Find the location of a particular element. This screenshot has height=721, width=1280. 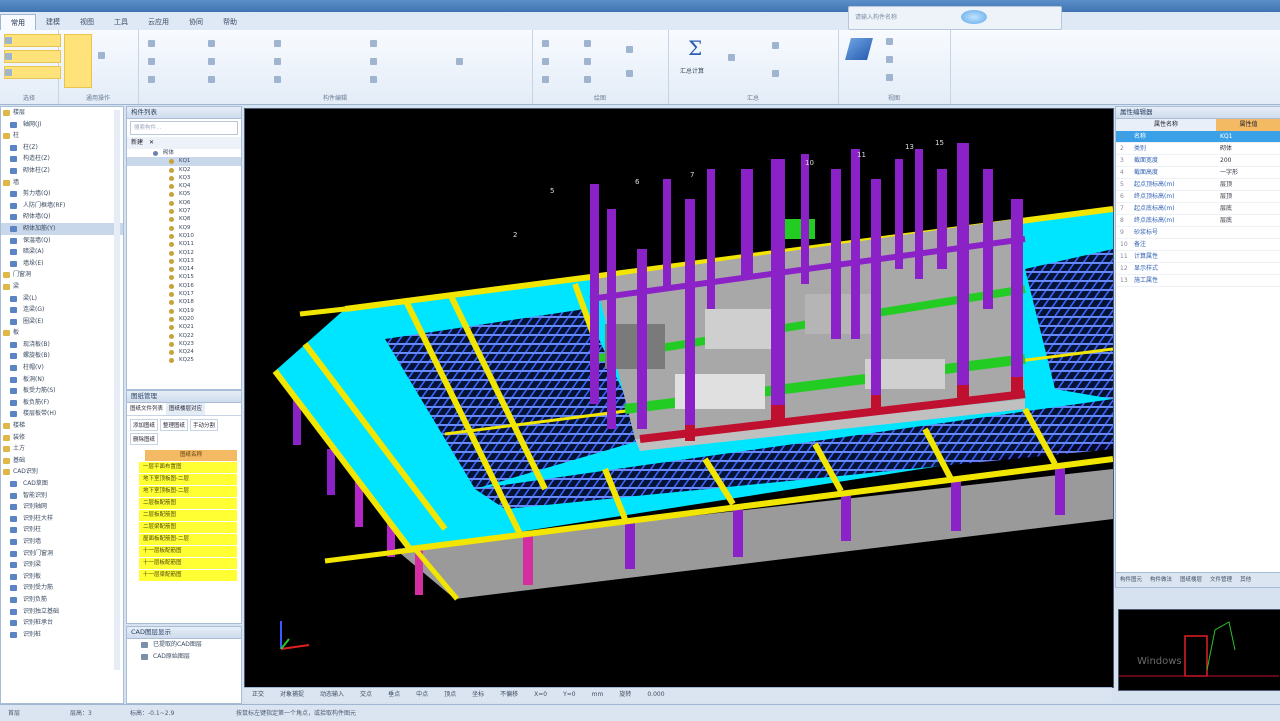

define-button is located at coordinates (177, 43).